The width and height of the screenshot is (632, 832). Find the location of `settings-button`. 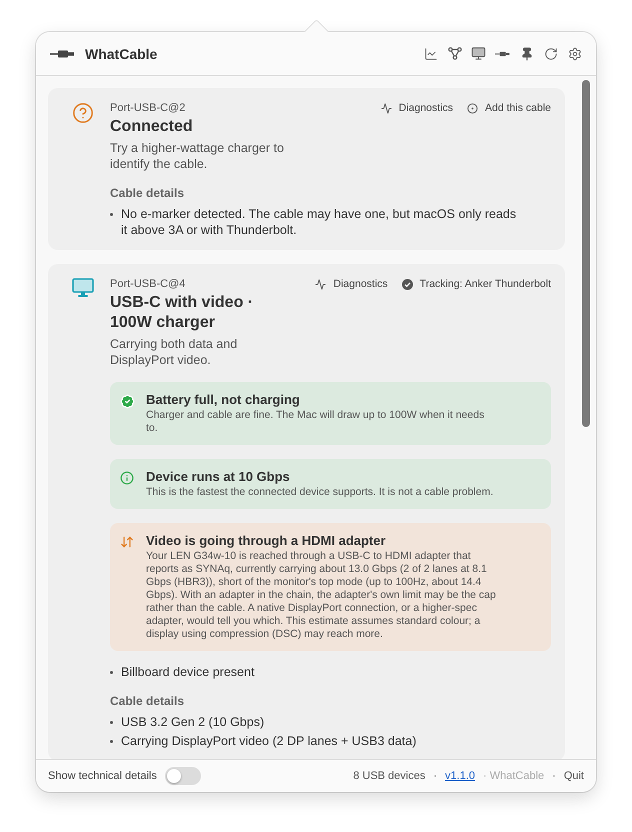

settings-button is located at coordinates (574, 53).